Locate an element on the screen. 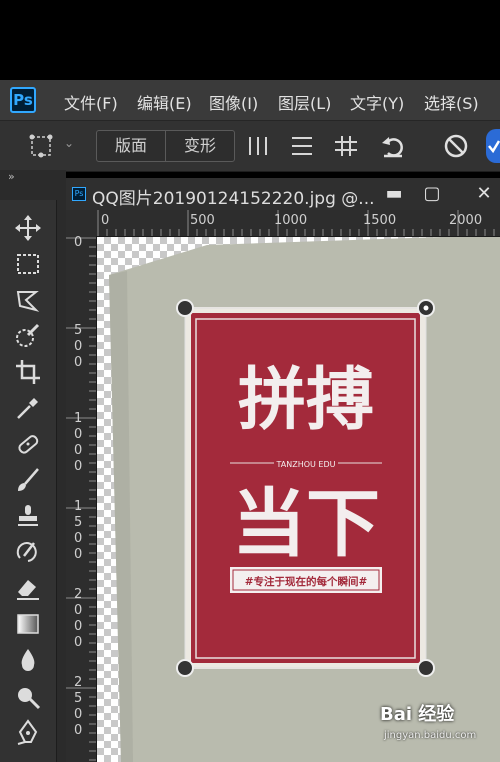  healing-brush-tool-icon is located at coordinates (28, 444).